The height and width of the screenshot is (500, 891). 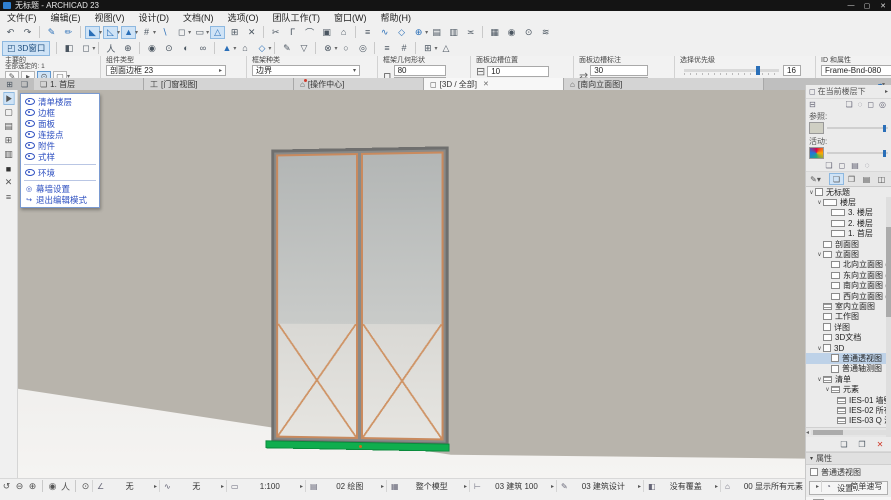 I want to click on frame-class-select: 边界 ▾, so click(x=306, y=70).